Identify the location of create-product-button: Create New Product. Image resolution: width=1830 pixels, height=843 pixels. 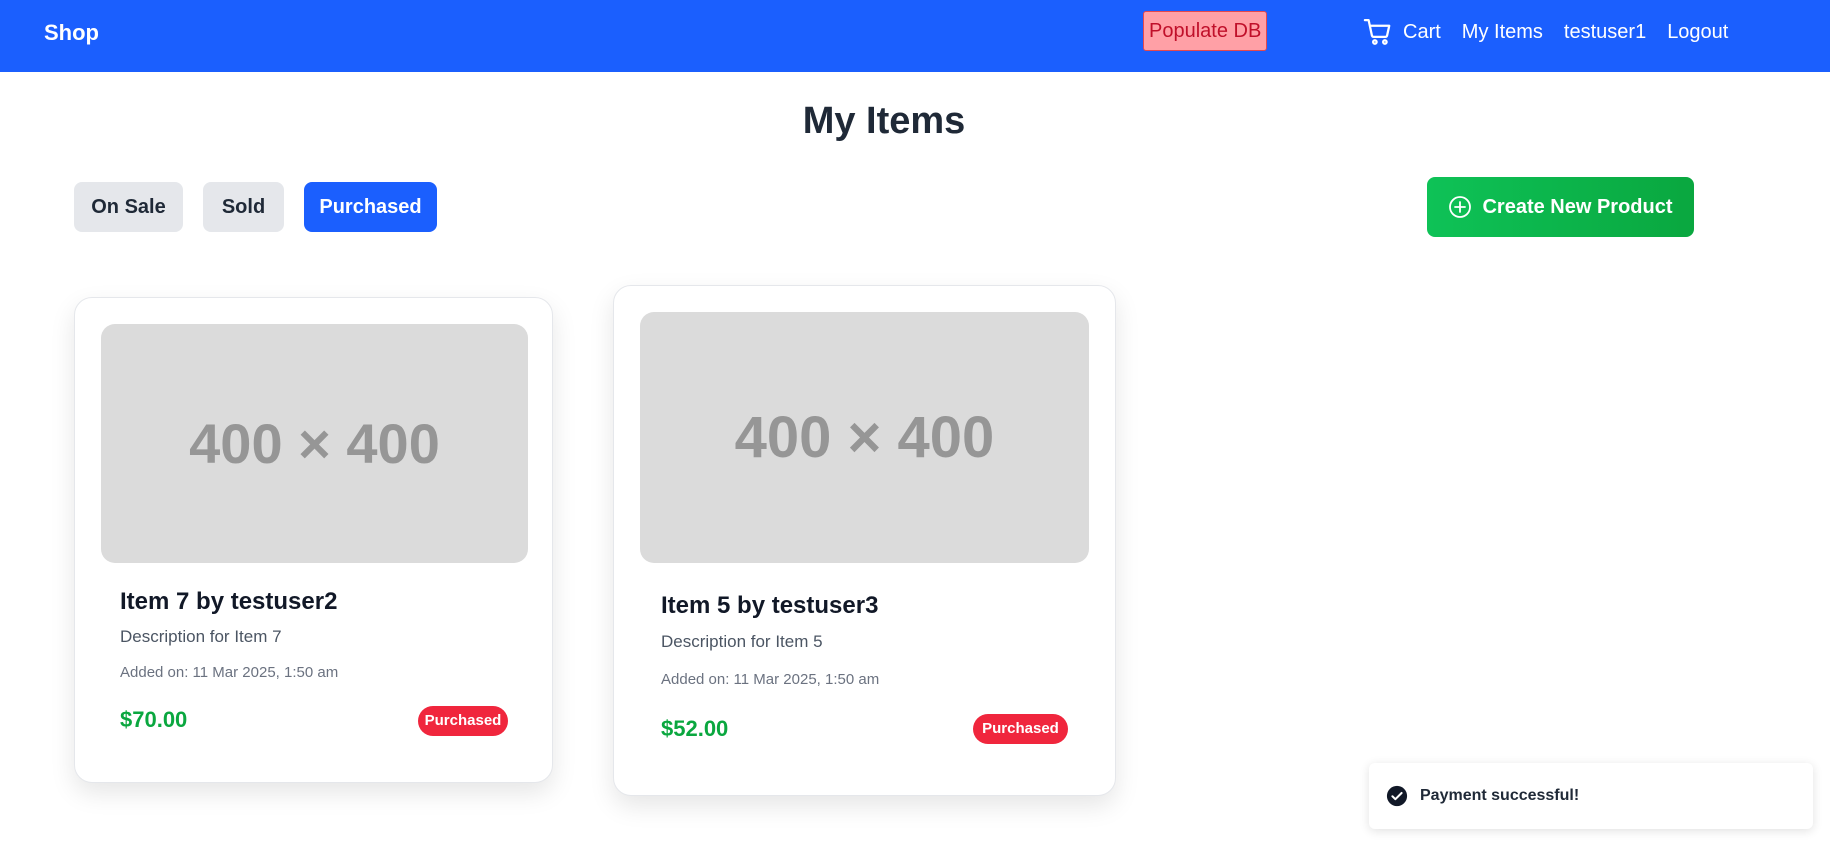
(1560, 207).